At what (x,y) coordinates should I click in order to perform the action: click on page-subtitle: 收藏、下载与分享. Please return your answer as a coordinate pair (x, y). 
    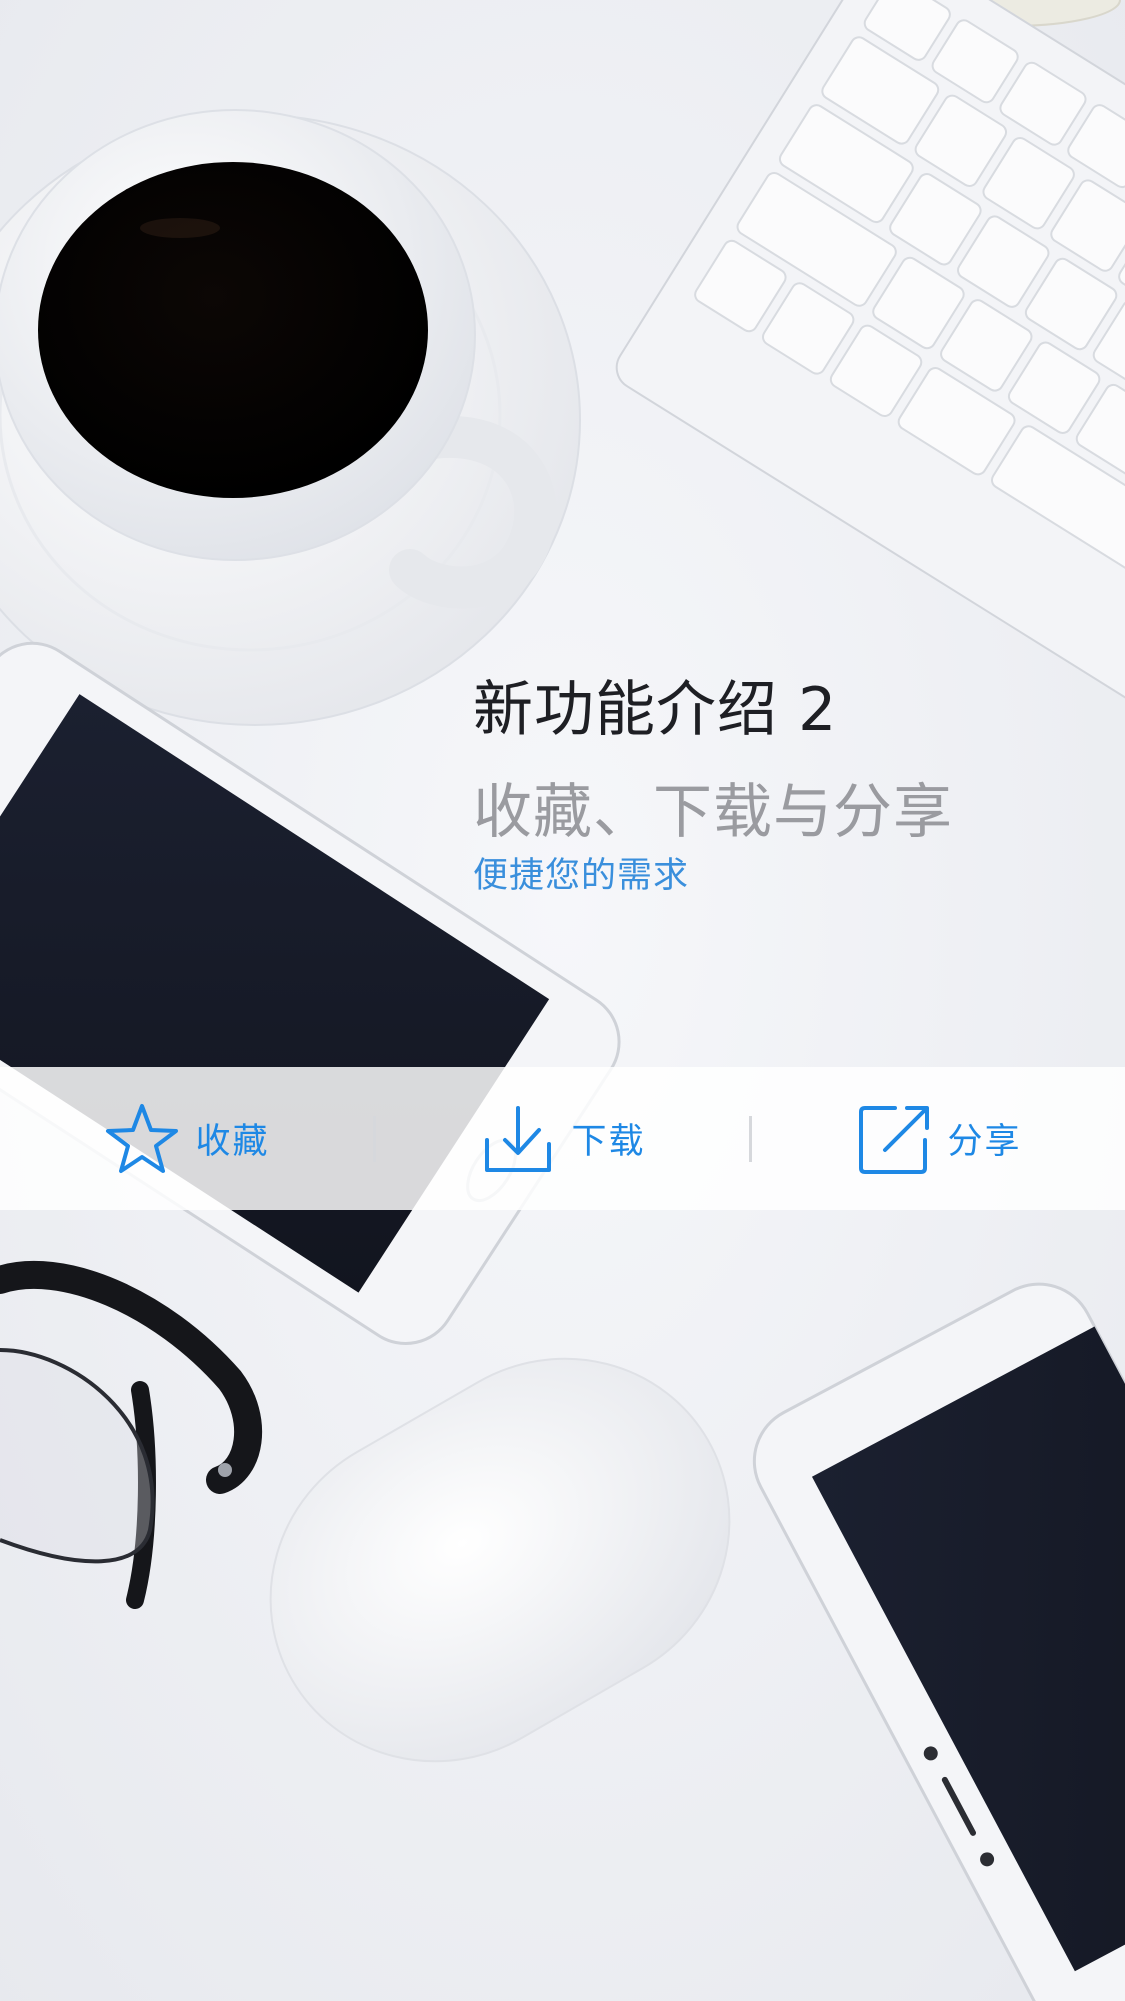
    Looking at the image, I should click on (713, 811).